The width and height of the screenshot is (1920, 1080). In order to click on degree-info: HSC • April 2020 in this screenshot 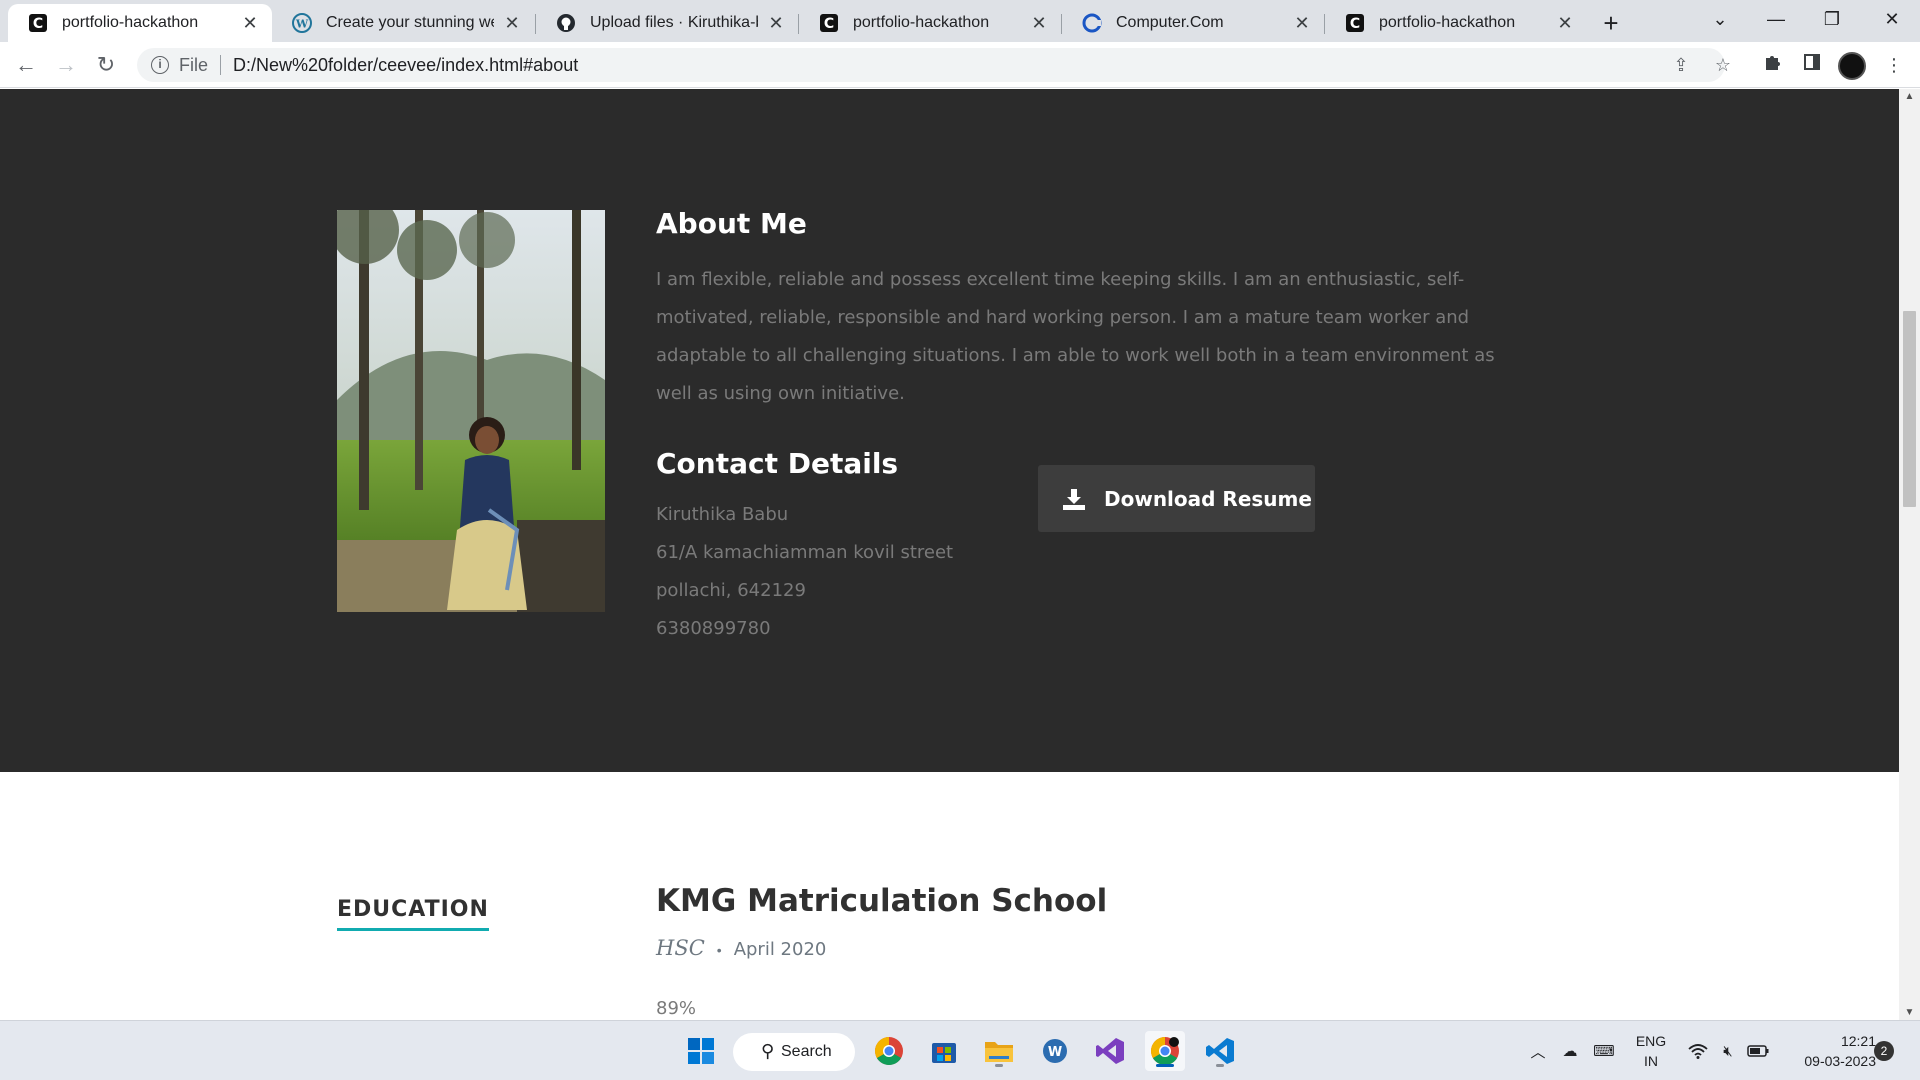, I will do `click(741, 948)`.